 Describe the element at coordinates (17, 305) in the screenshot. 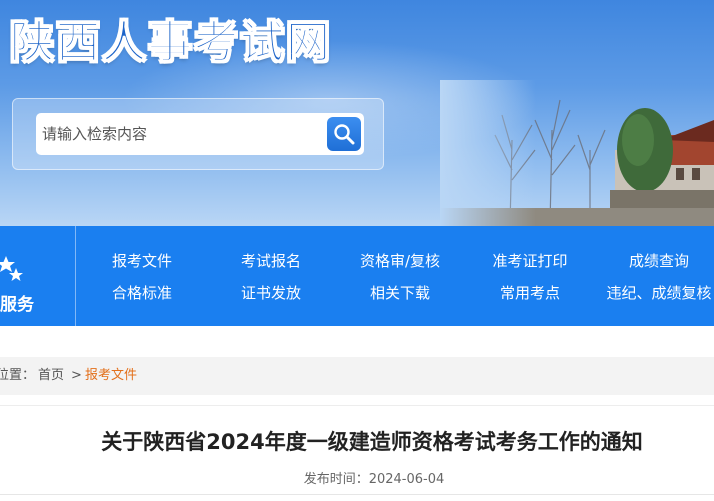

I see `service-label: 服务` at that location.